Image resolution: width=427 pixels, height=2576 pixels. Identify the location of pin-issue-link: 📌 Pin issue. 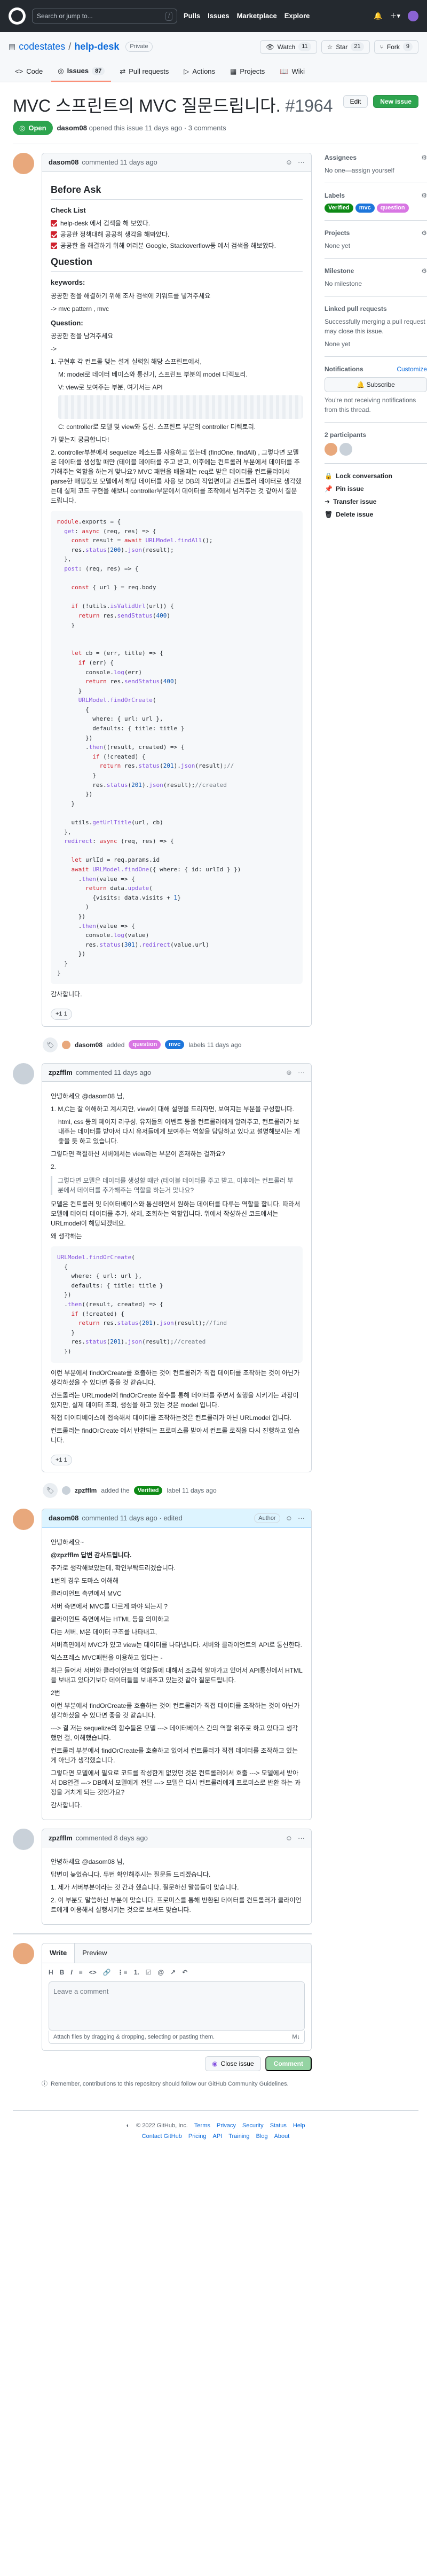
(376, 489).